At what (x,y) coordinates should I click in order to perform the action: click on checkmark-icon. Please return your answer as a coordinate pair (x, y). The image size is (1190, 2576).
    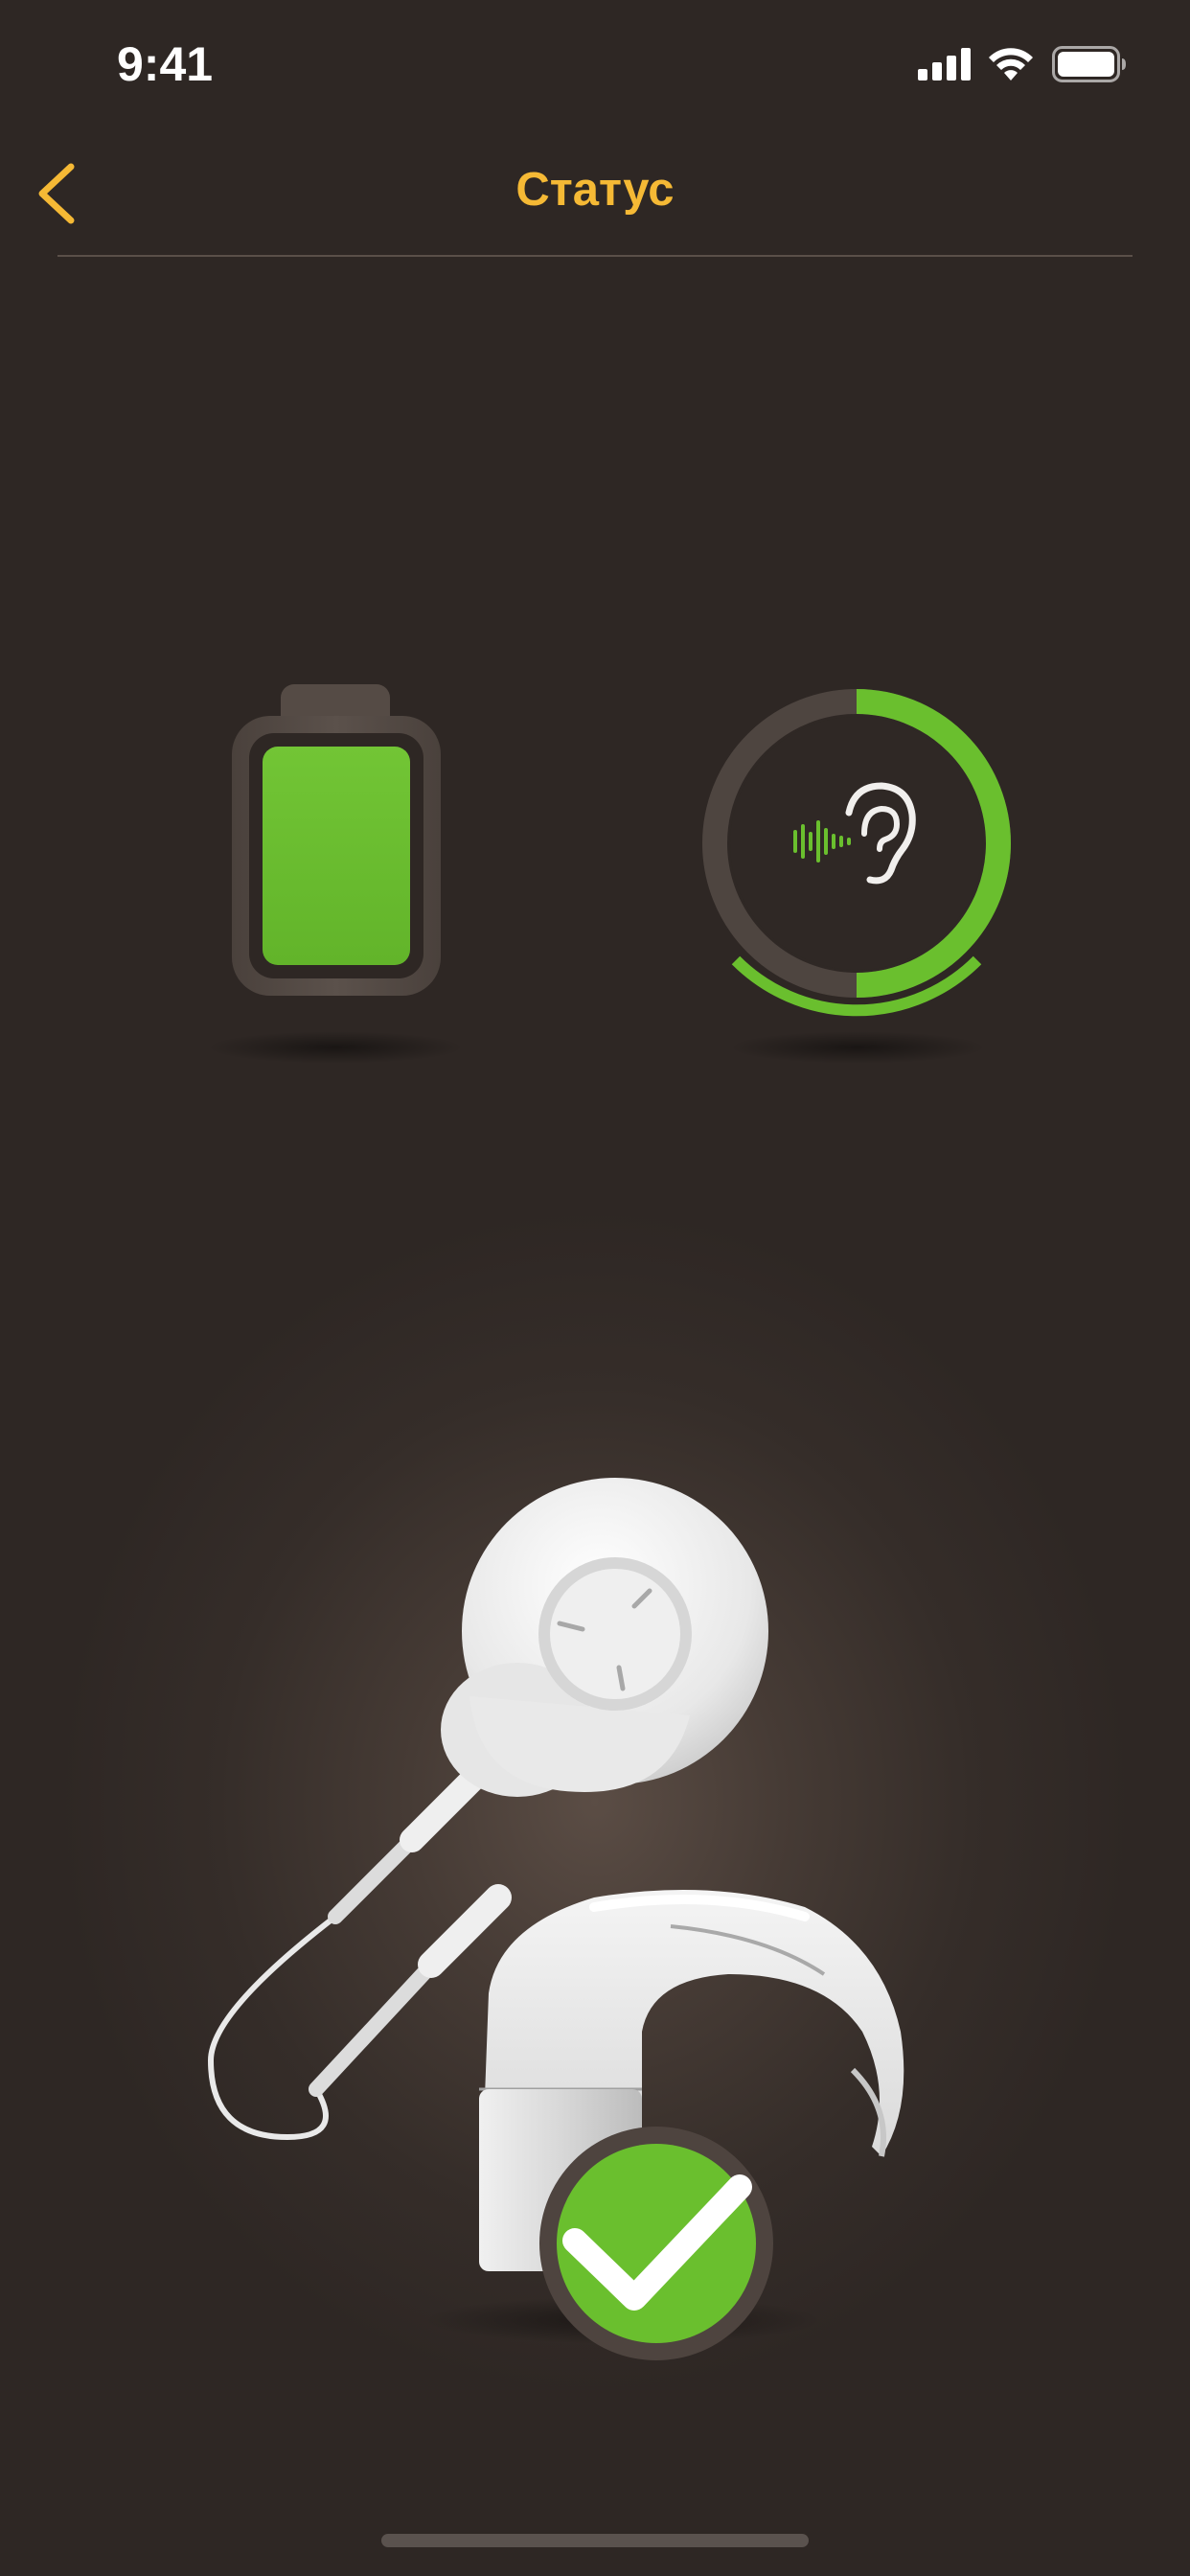
    Looking at the image, I should click on (656, 2243).